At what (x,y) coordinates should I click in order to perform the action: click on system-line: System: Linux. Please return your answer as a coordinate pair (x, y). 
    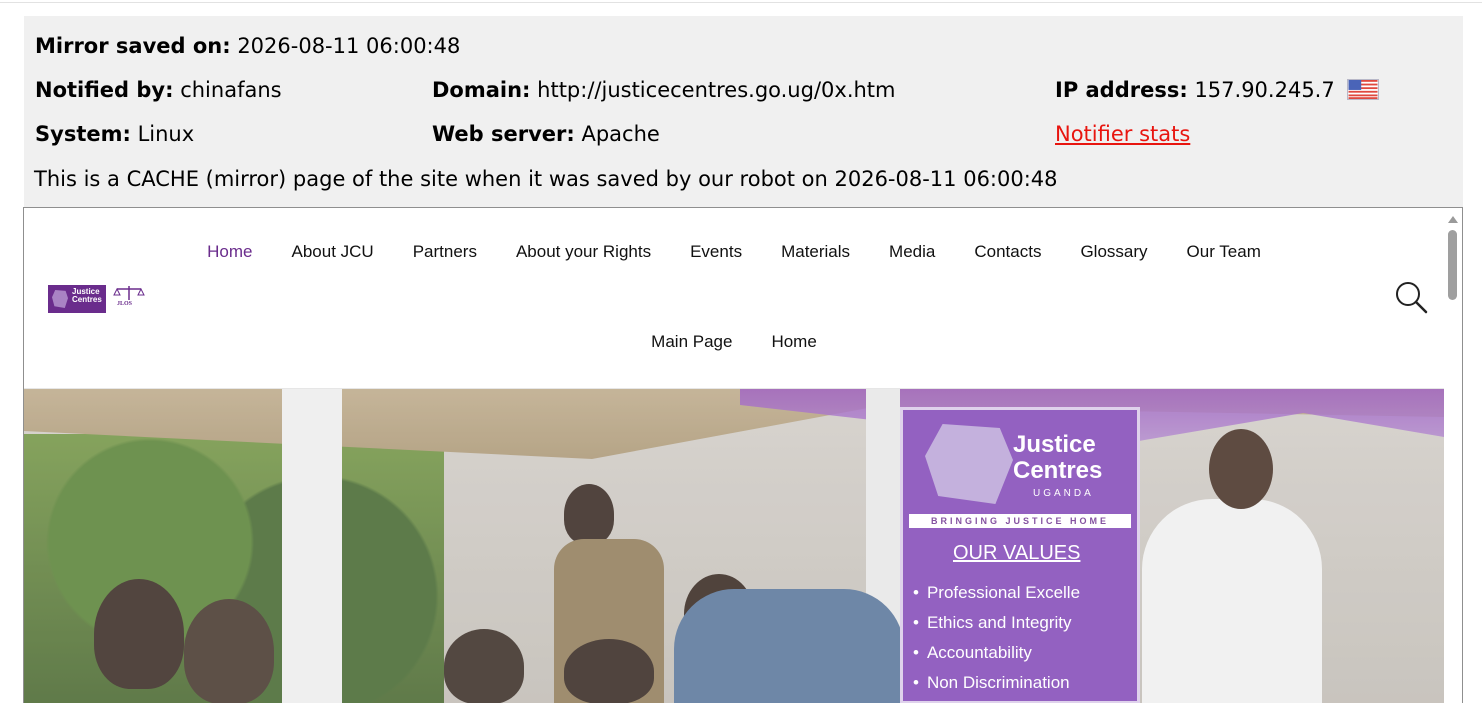
    Looking at the image, I should click on (114, 134).